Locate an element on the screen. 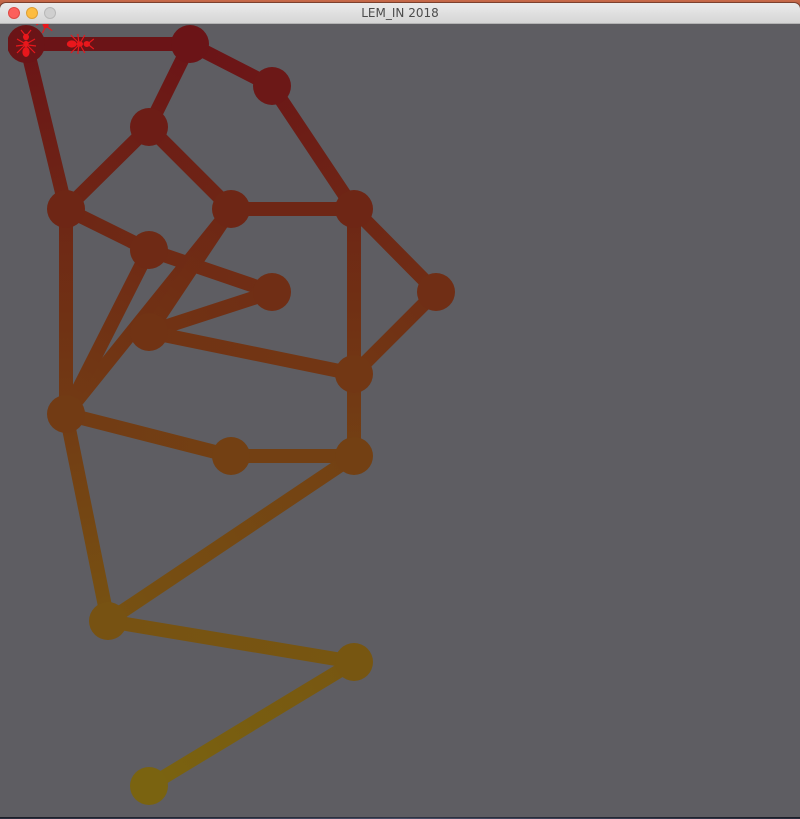 This screenshot has height=819, width=800. room-r8 is located at coordinates (272, 292).